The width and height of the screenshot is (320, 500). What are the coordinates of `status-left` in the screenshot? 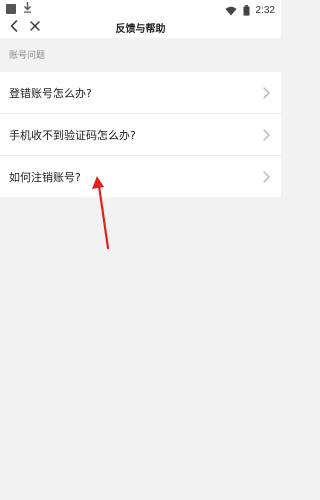 It's located at (19, 9).